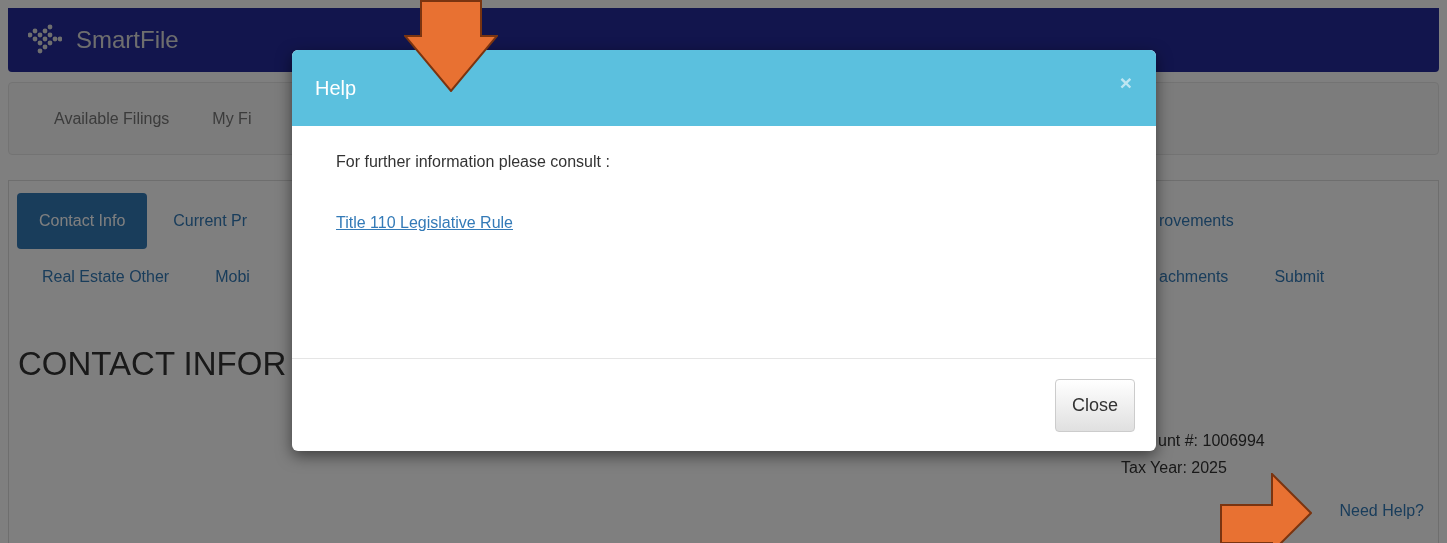 The image size is (1447, 543). I want to click on dialog-message: For further information please consult :, so click(473, 162).